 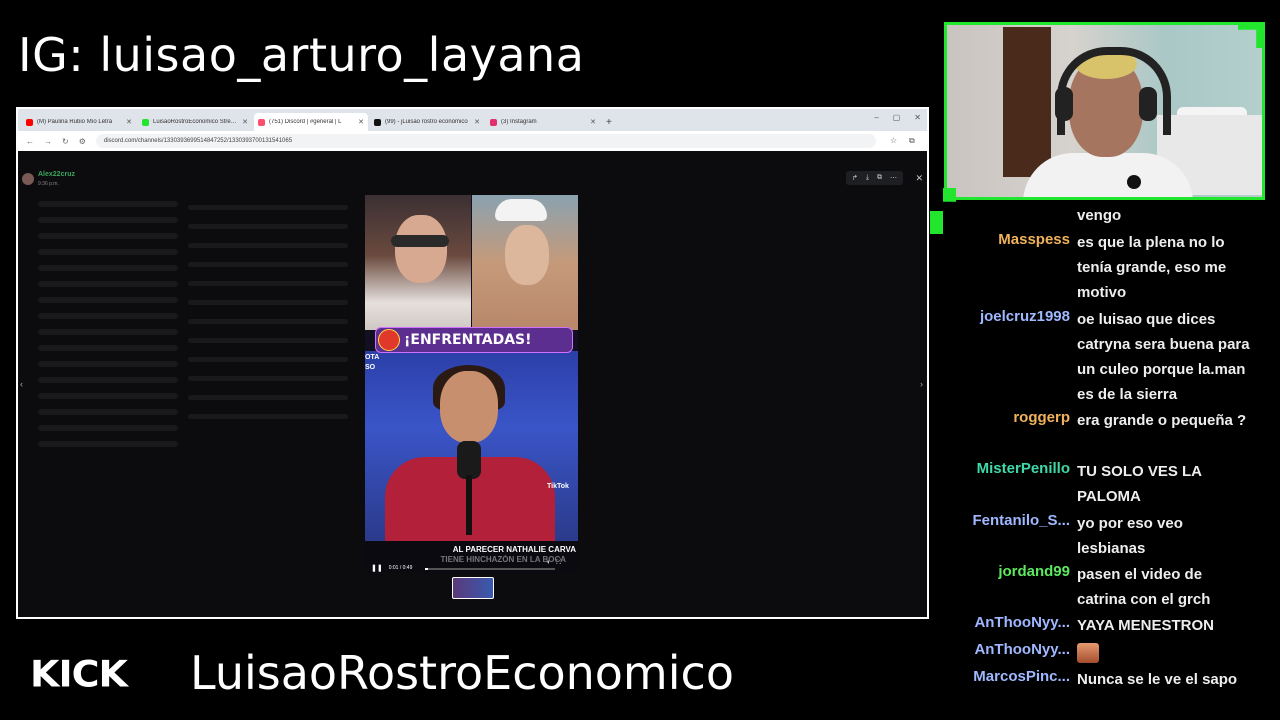 What do you see at coordinates (56, 174) in the screenshot?
I see `uploader-name: Alex22cruz` at bounding box center [56, 174].